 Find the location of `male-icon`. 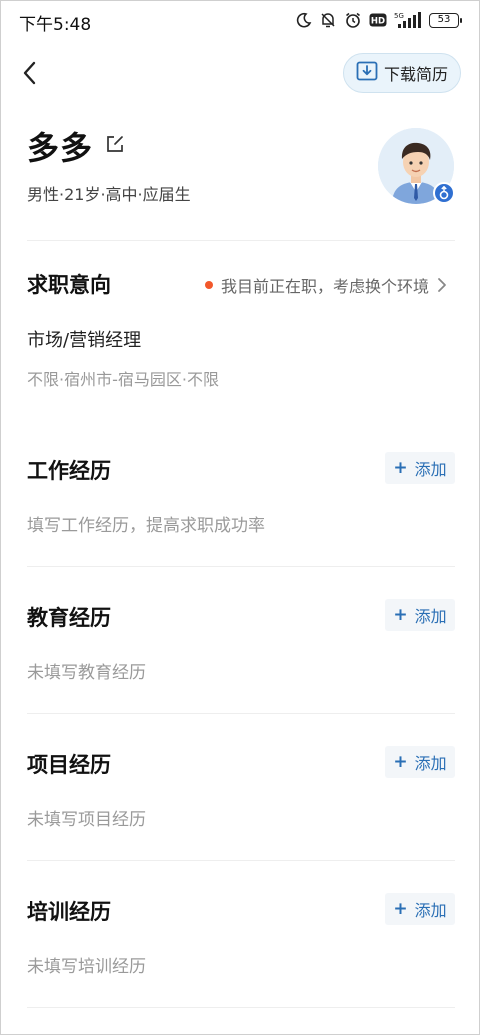

male-icon is located at coordinates (444, 193).